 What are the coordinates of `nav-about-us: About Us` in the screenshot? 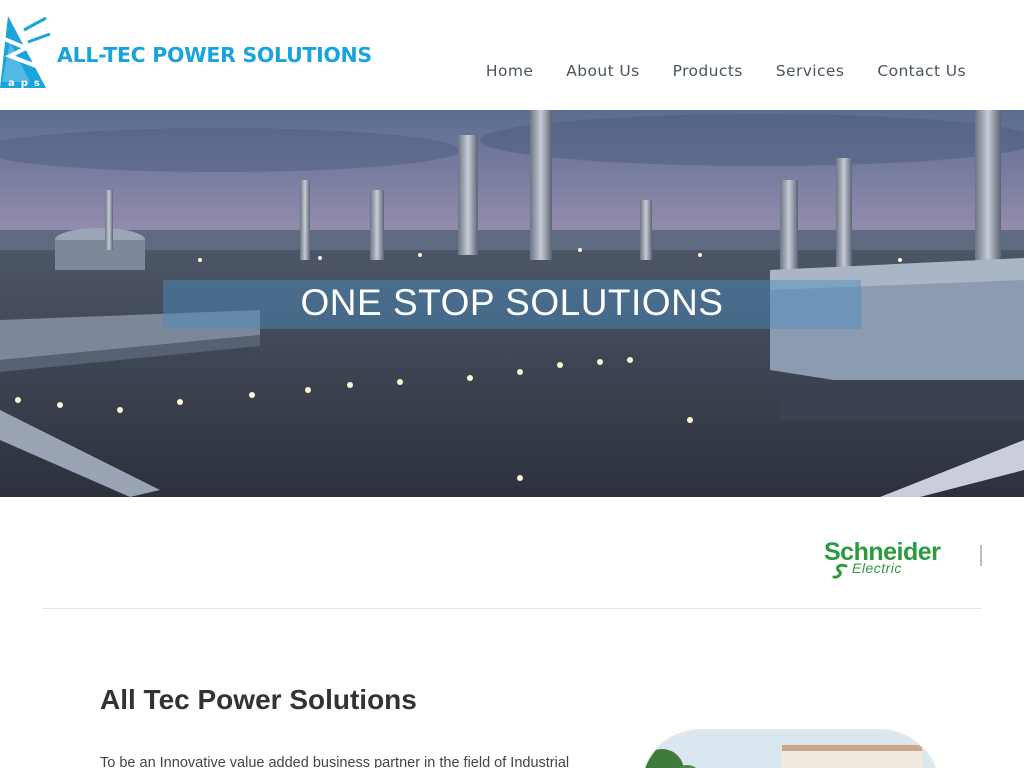 It's located at (602, 71).